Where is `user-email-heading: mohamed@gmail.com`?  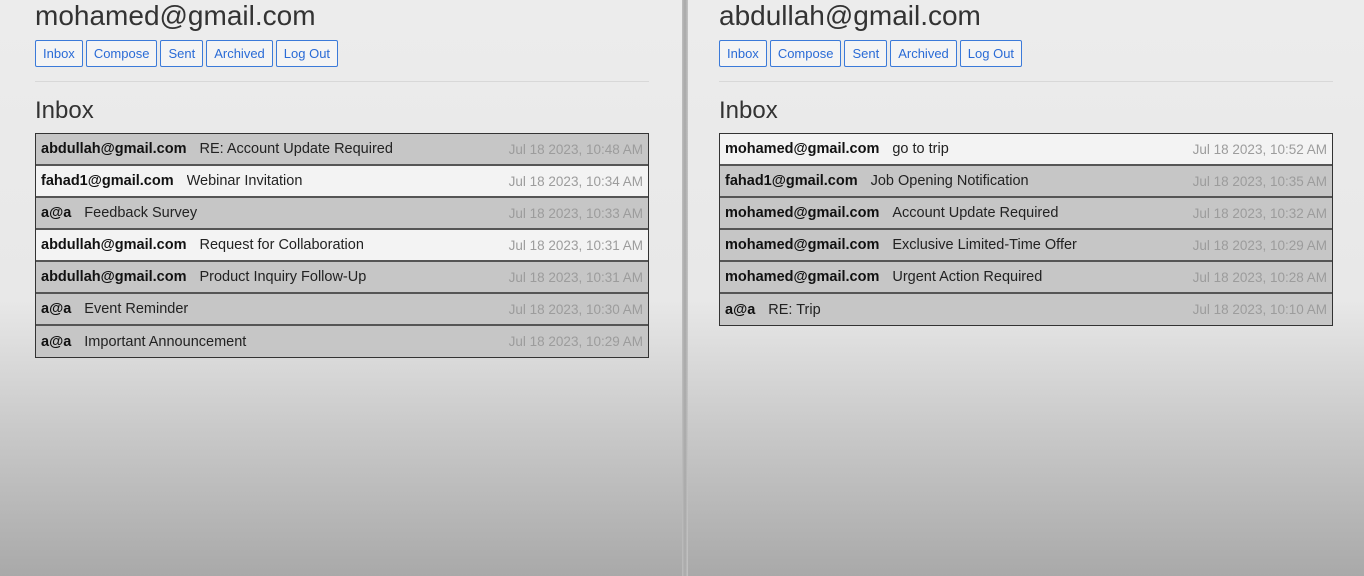 user-email-heading: mohamed@gmail.com is located at coordinates (175, 15).